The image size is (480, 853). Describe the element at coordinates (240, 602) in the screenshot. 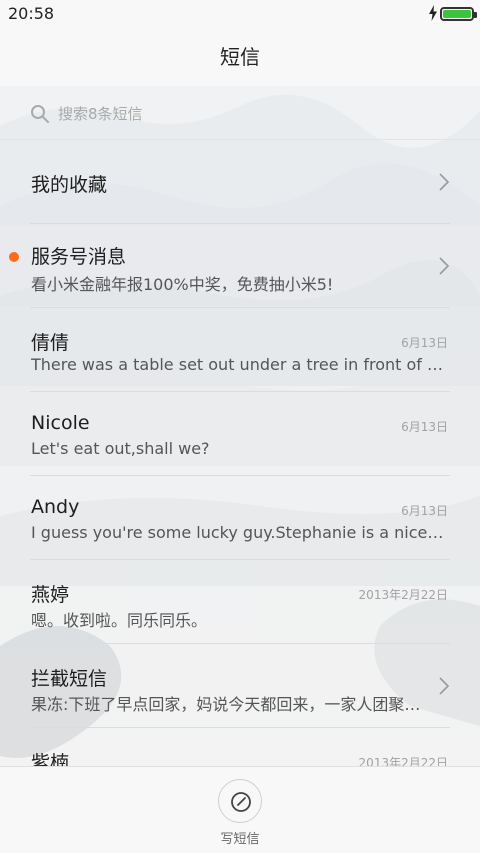

I see `list-item-conversation: 燕婷 2013年2月22日 嗯。收到啦。同乐同乐。` at that location.